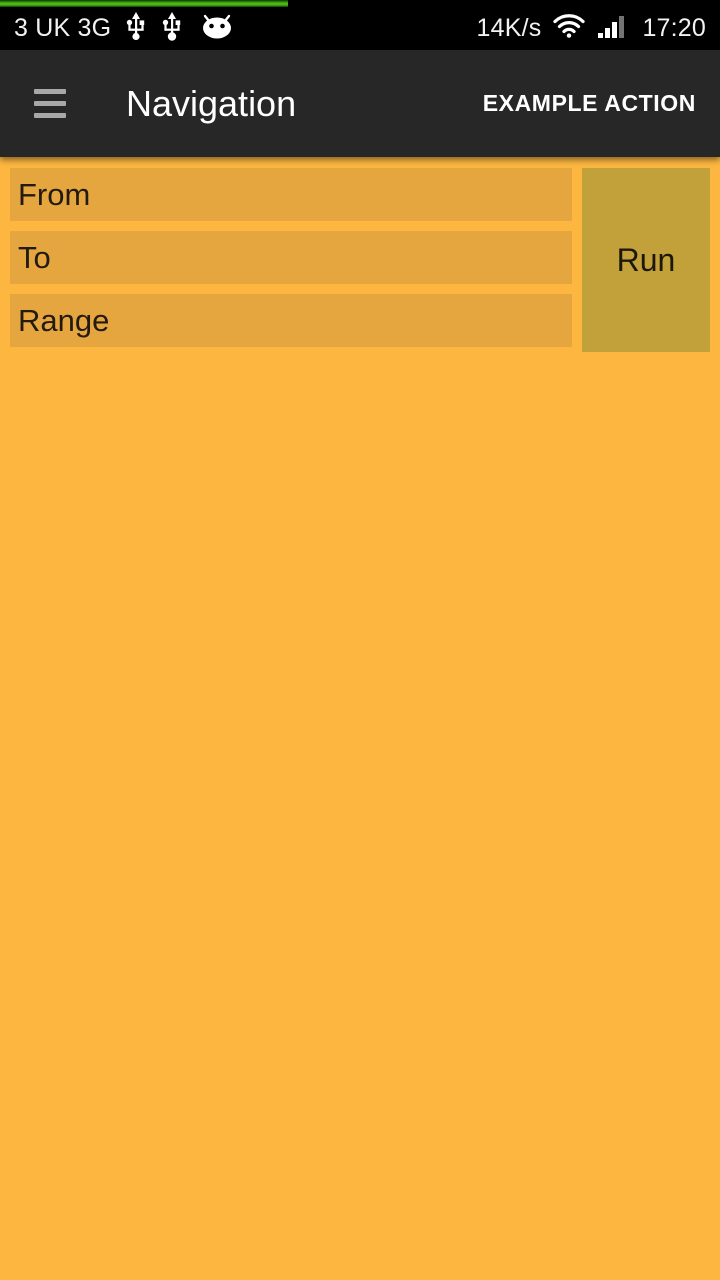  What do you see at coordinates (63, 28) in the screenshot?
I see `carrier-label: 3 UK 3G` at bounding box center [63, 28].